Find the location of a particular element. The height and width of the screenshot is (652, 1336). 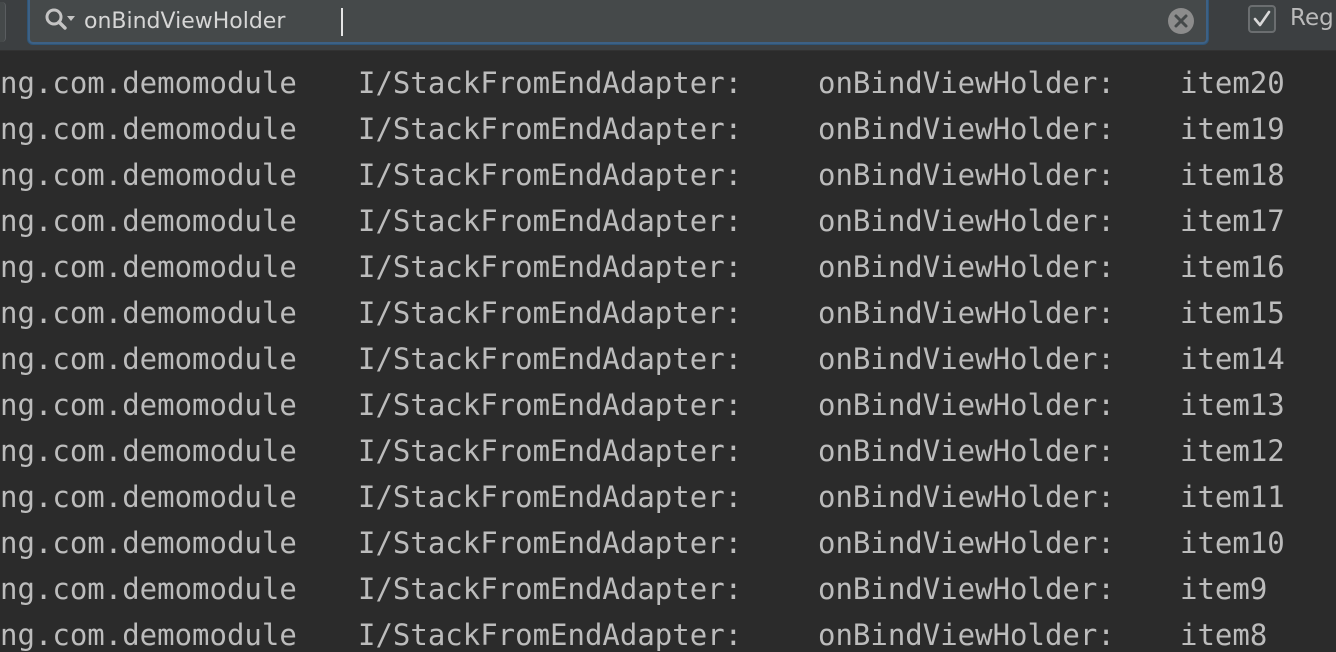

search-dropdown-icon is located at coordinates (61, 20).